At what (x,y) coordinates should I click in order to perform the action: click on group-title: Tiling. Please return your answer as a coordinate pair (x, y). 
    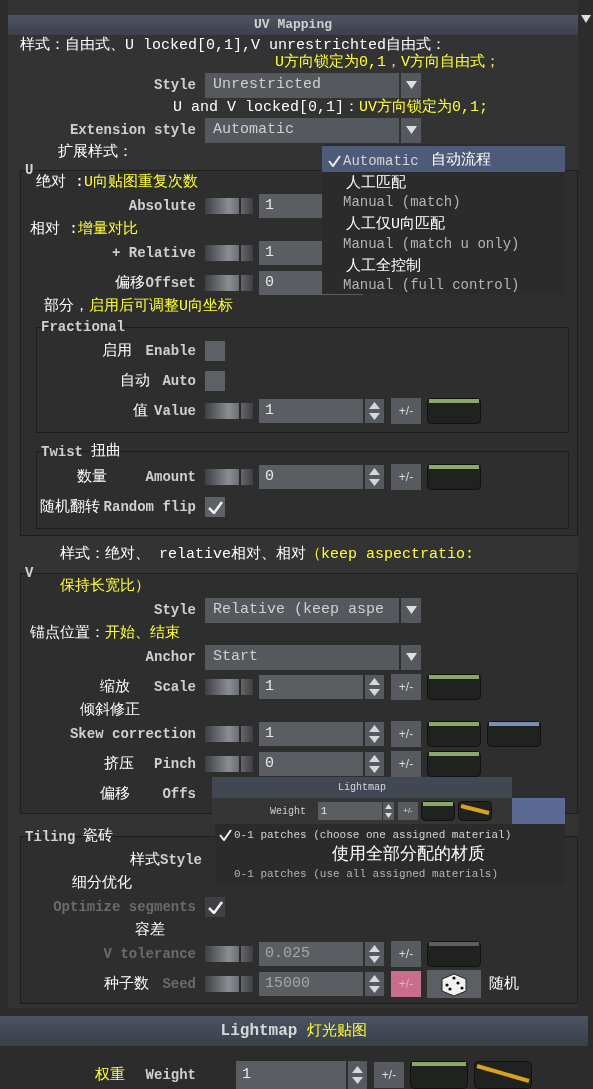
    Looking at the image, I should click on (50, 836).